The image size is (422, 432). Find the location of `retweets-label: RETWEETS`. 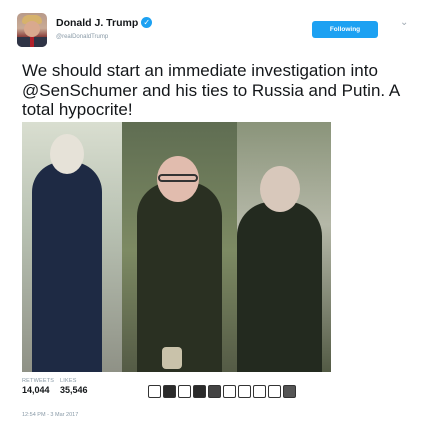

retweets-label: RETWEETS is located at coordinates (38, 381).